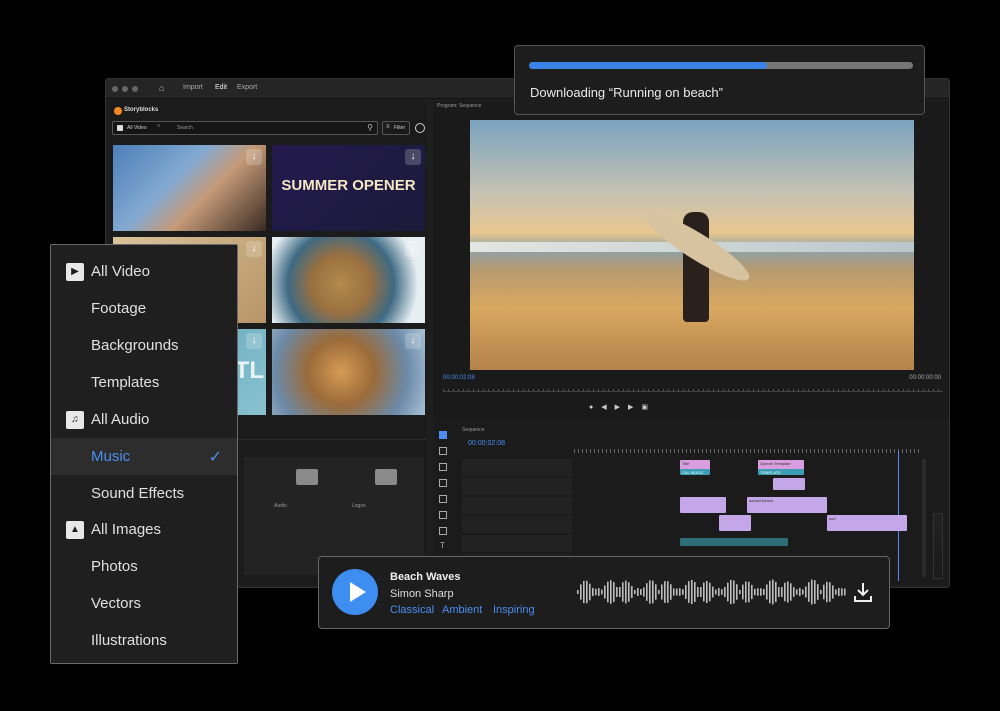 The image size is (1000, 711). I want to click on step-back-icon: ◀, so click(607, 407).